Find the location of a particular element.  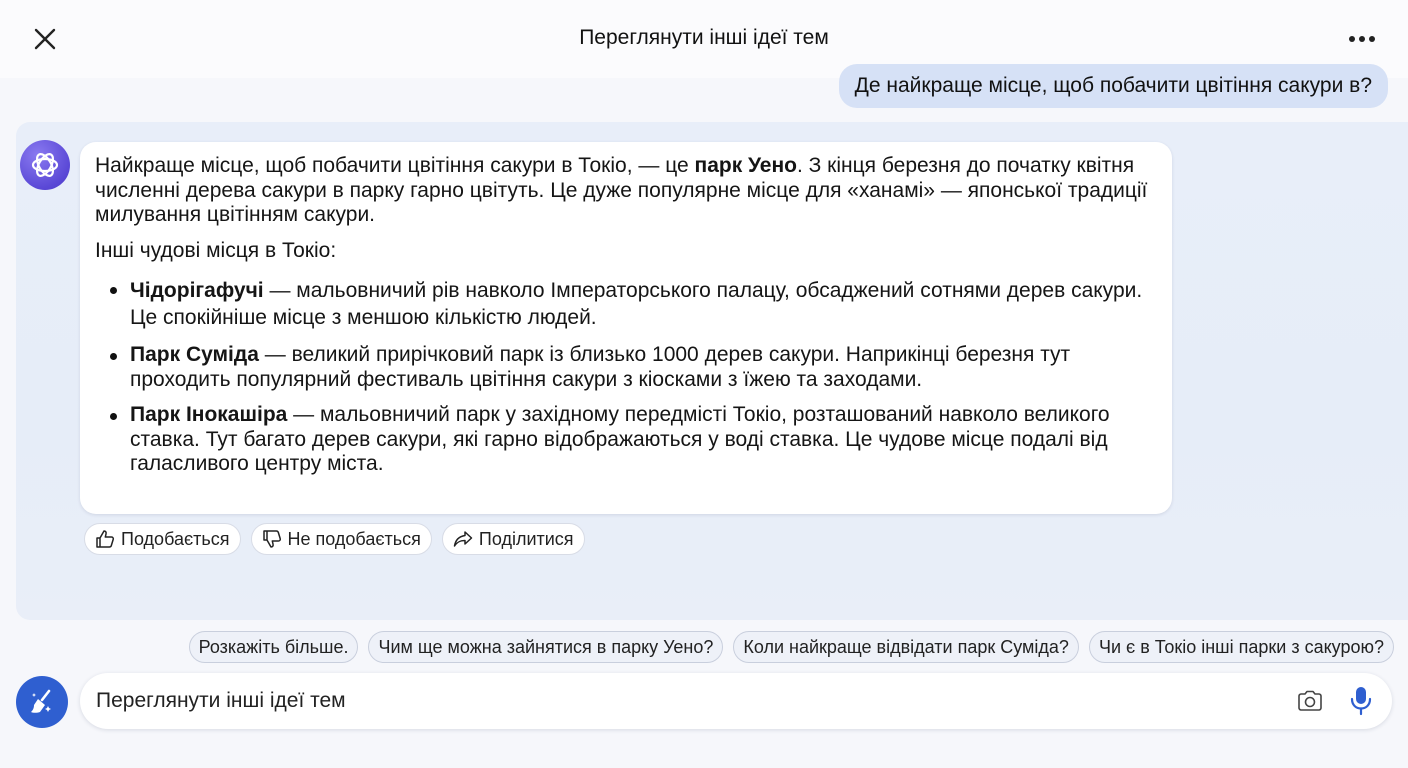

share-button: Поділитися is located at coordinates (513, 539).